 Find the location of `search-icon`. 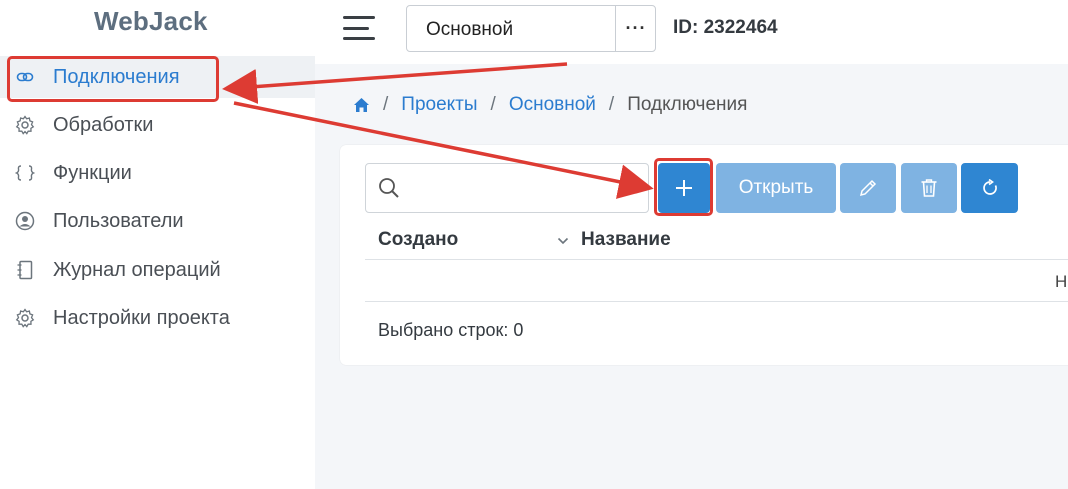

search-icon is located at coordinates (389, 188).